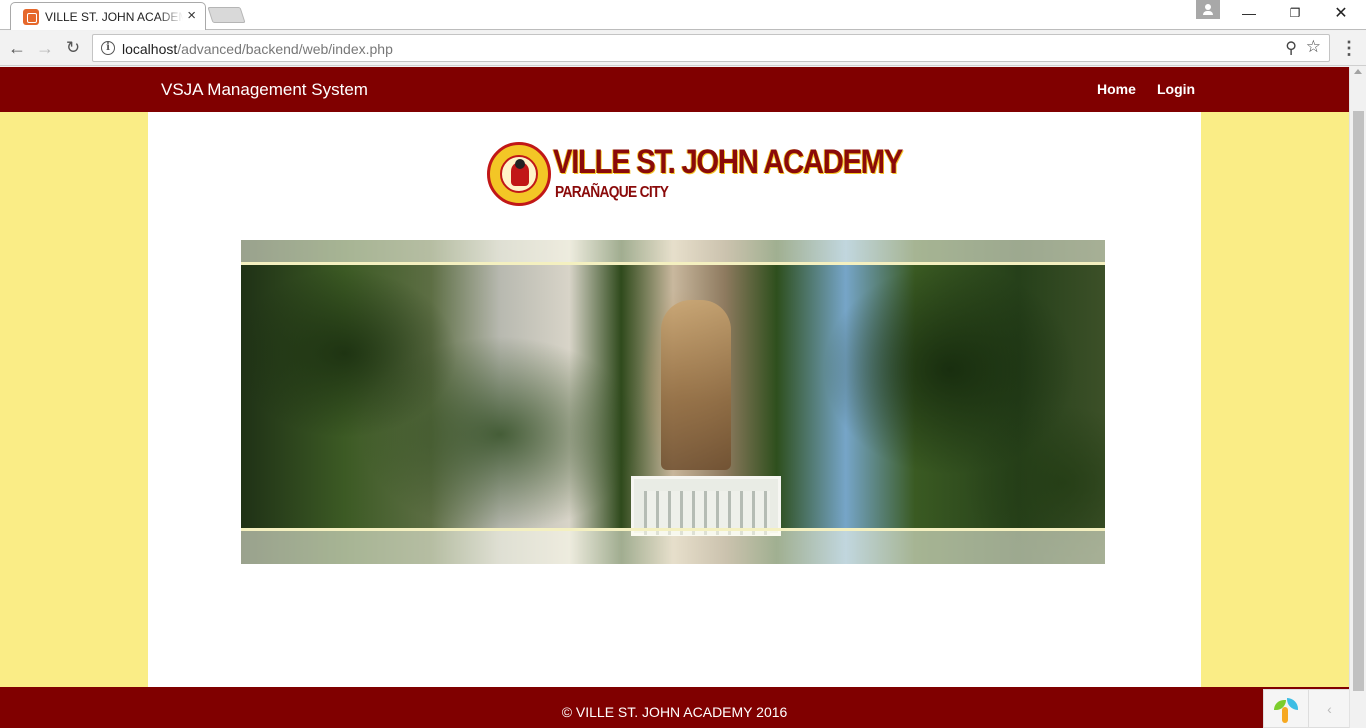 This screenshot has height=728, width=1366. I want to click on site-navbar: VSJA Management System Home Login, so click(674, 89).